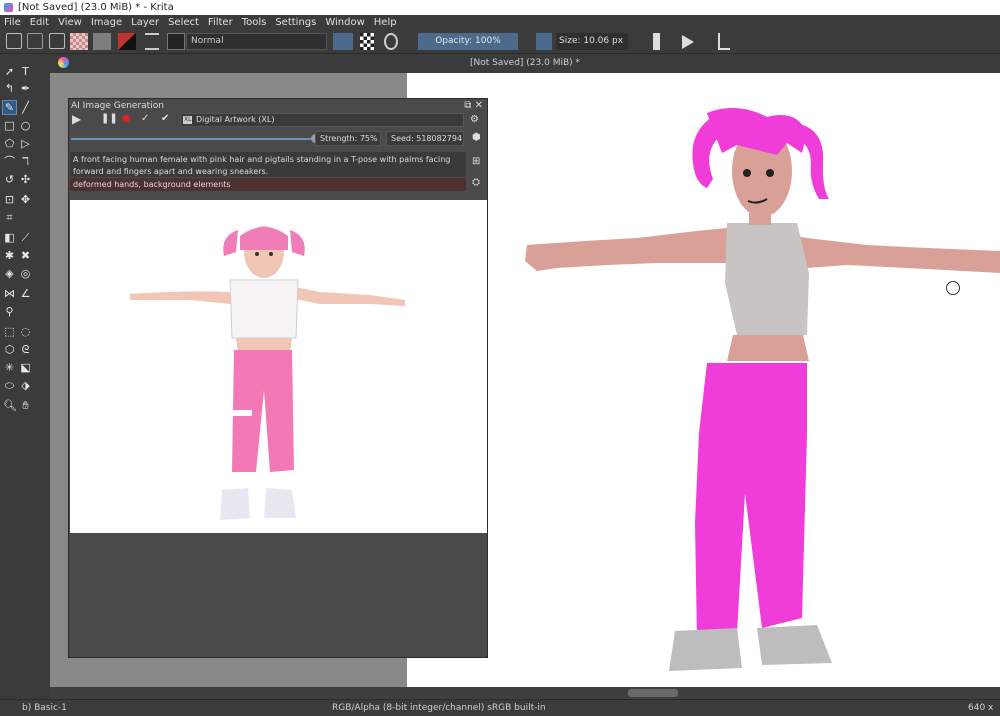 This screenshot has width=1000, height=716. Describe the element at coordinates (25, 161) in the screenshot. I see `freehand-path-icon: ℸ` at that location.